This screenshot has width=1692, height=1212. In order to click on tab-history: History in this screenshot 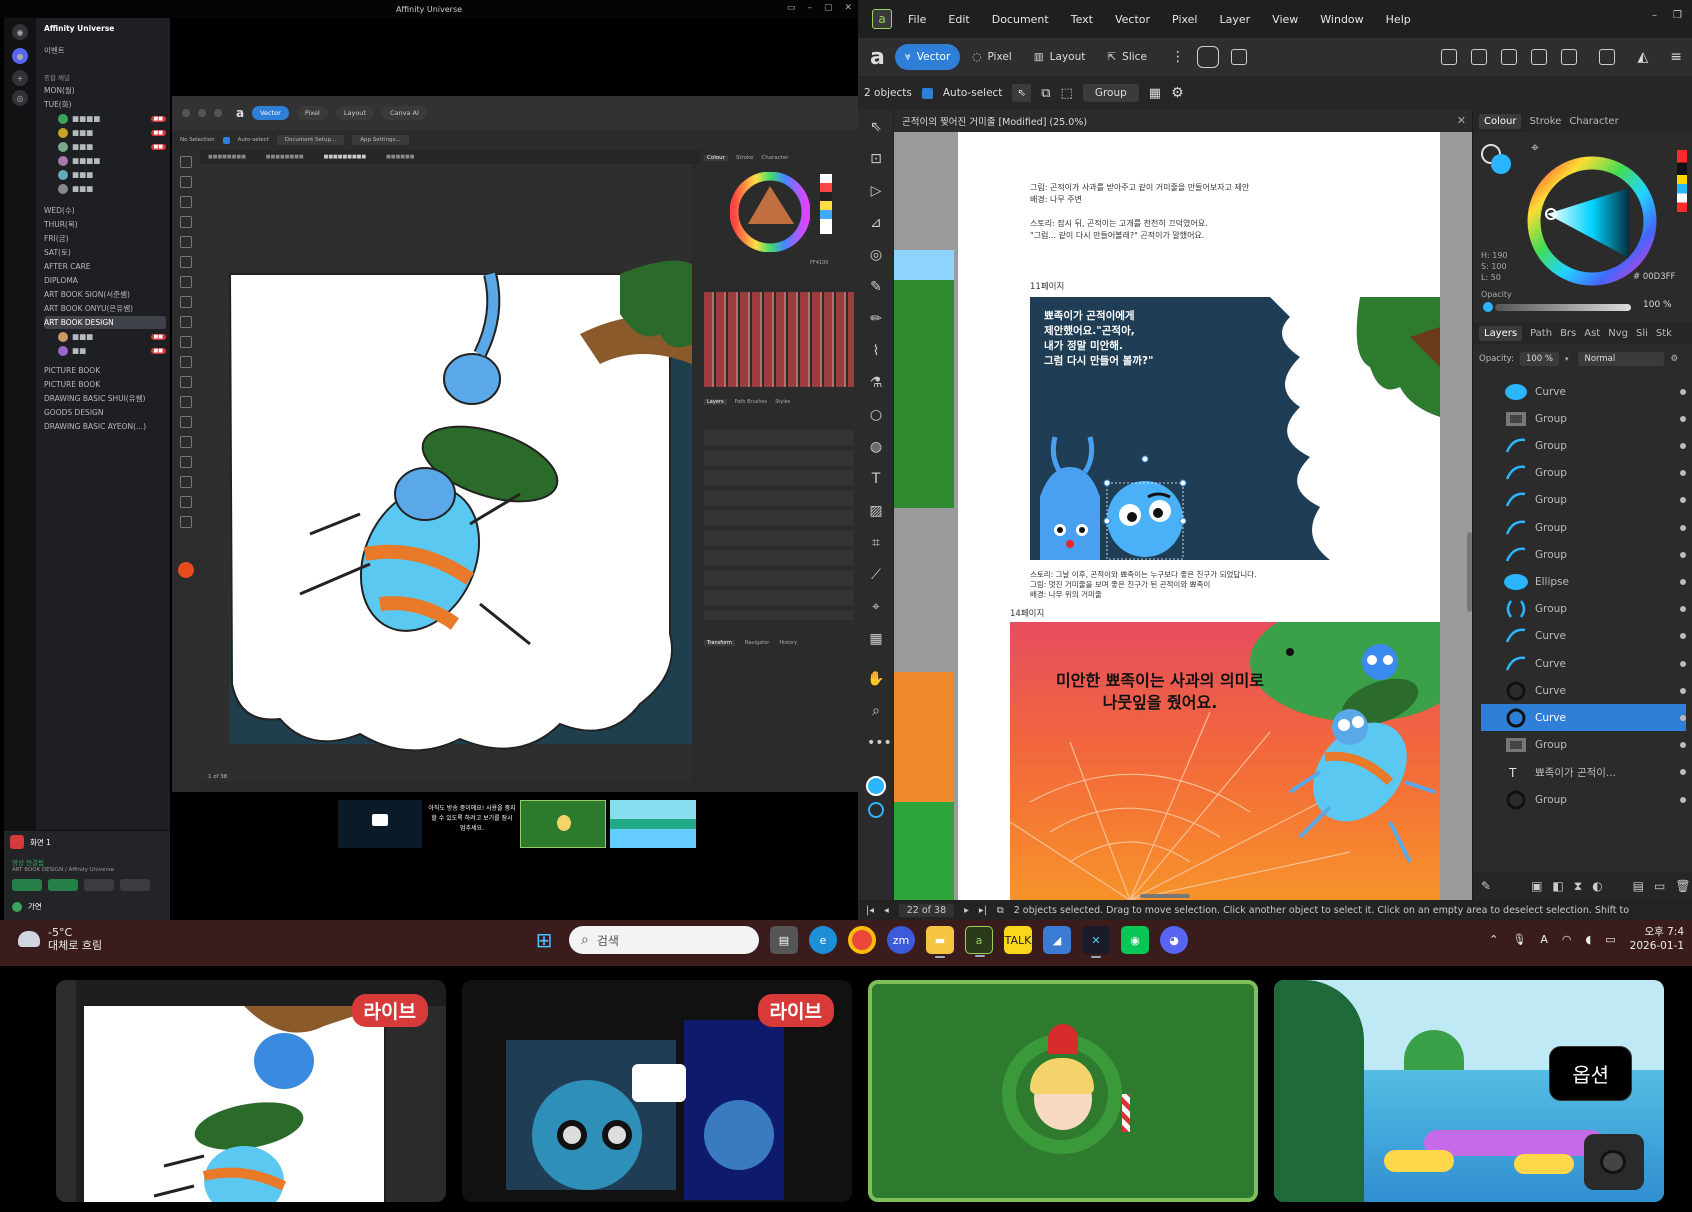, I will do `click(788, 643)`.